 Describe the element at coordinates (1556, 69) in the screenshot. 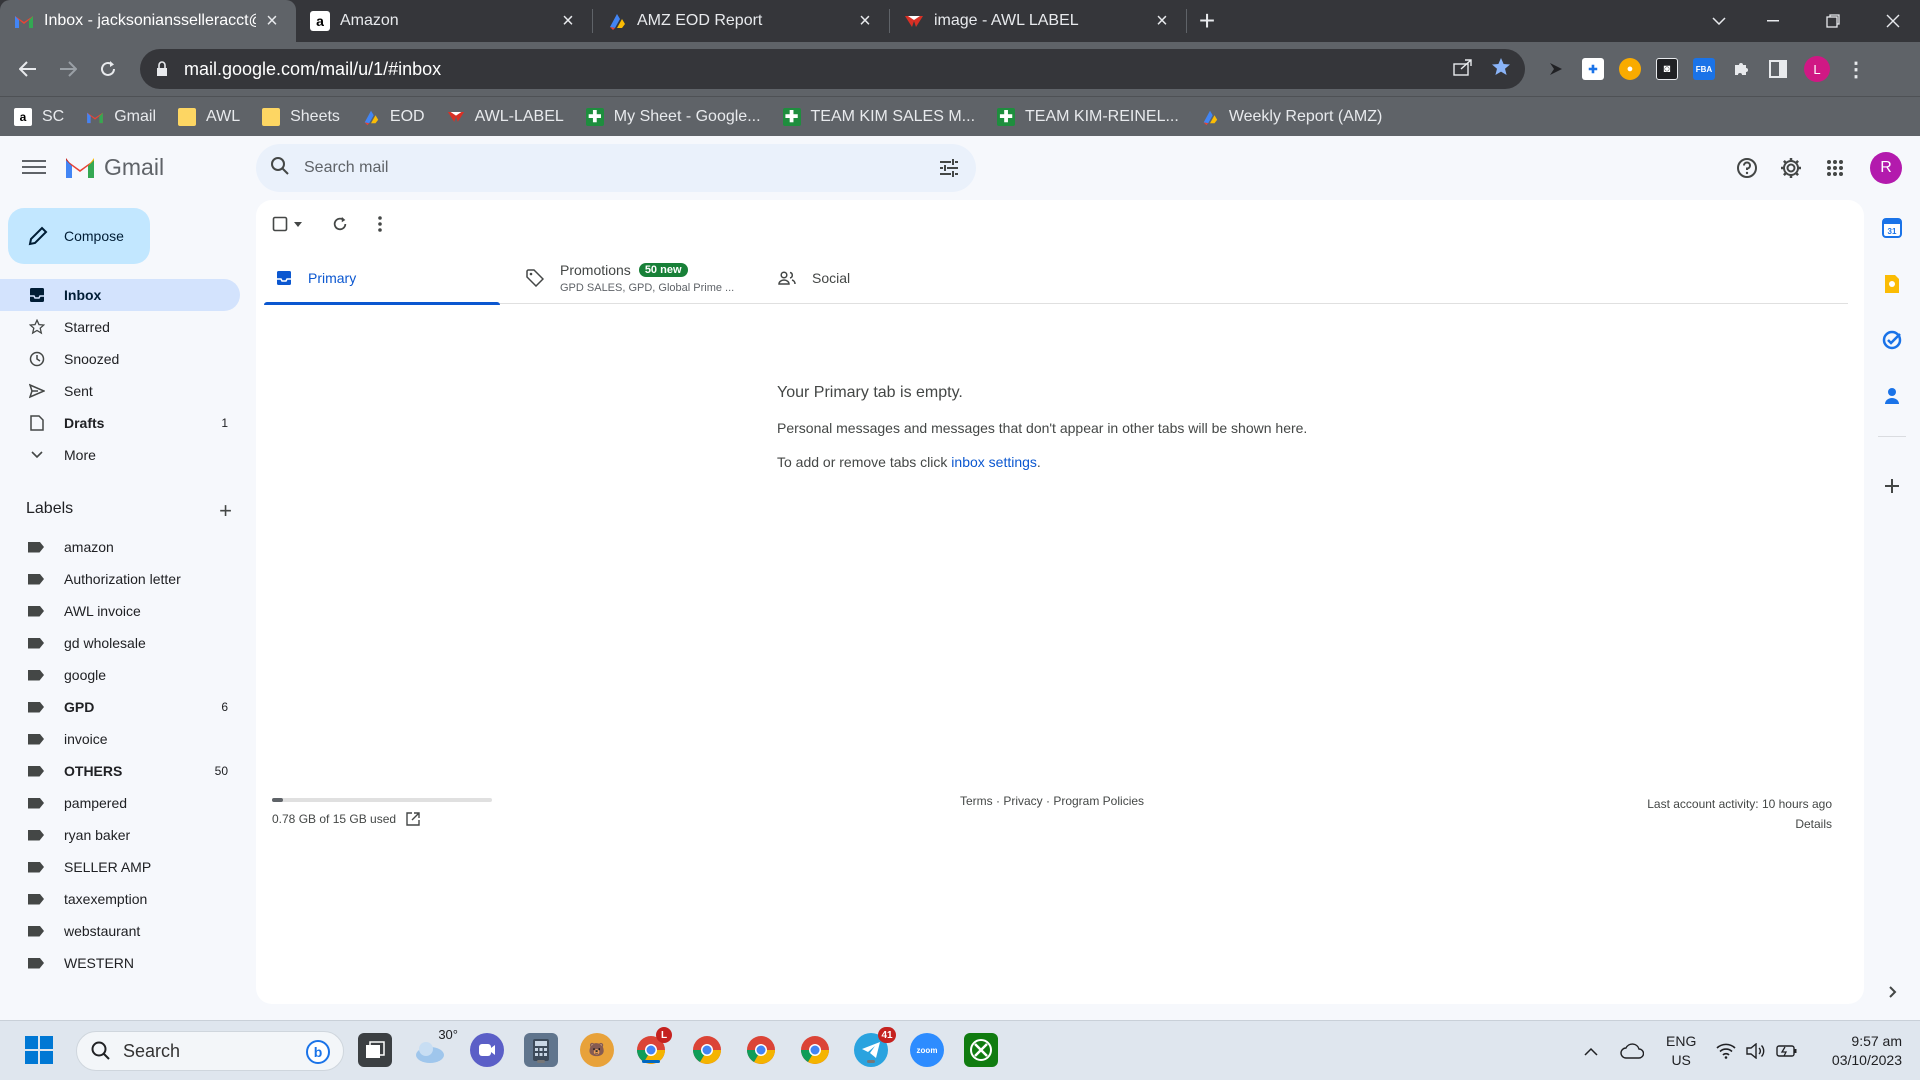

I see `extension-arrow-icon` at that location.